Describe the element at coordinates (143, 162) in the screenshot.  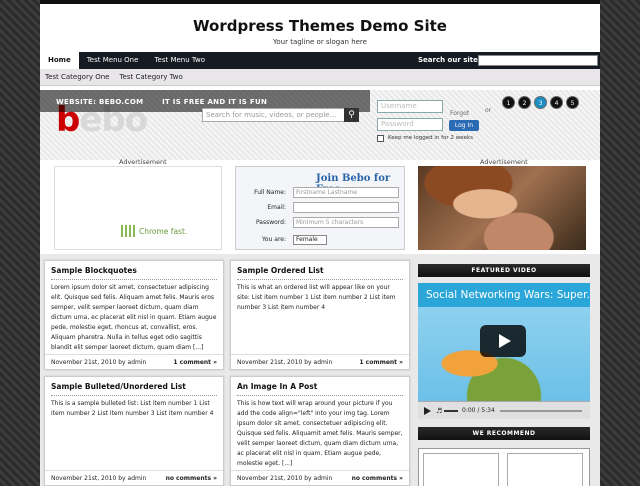
I see `ad-left-label: Advertisement` at that location.